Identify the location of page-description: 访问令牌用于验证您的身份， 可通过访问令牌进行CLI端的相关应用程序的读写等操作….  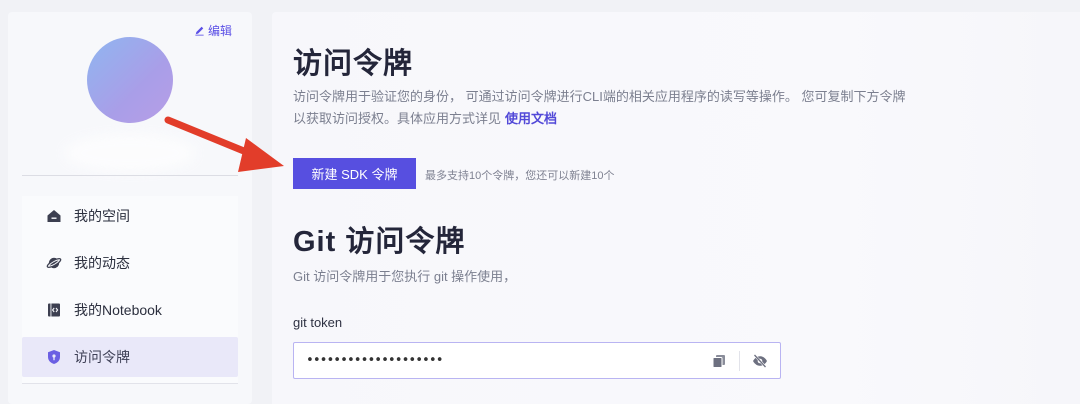
(623, 108).